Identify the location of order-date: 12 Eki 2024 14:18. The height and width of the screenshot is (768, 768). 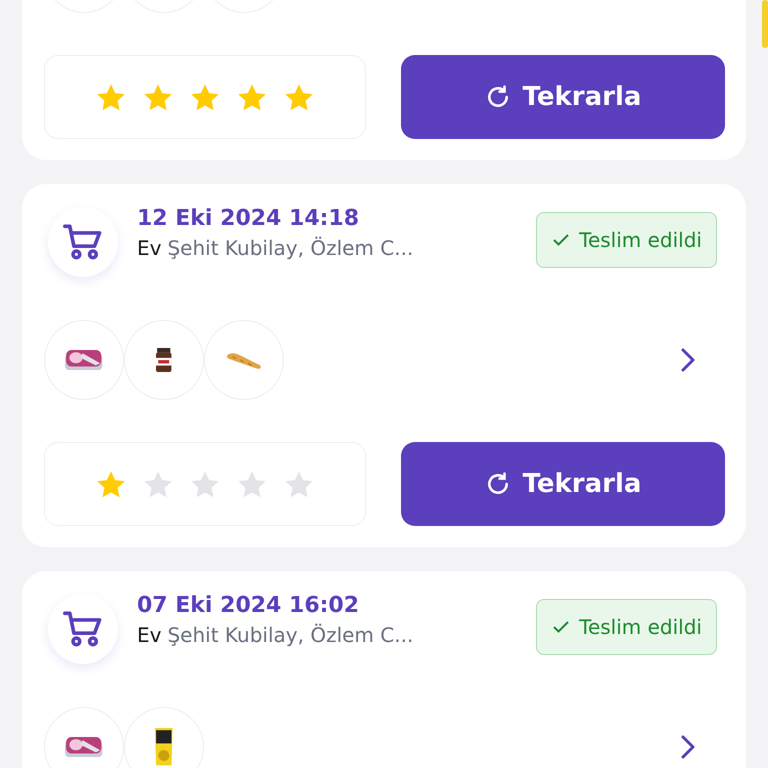
(248, 218).